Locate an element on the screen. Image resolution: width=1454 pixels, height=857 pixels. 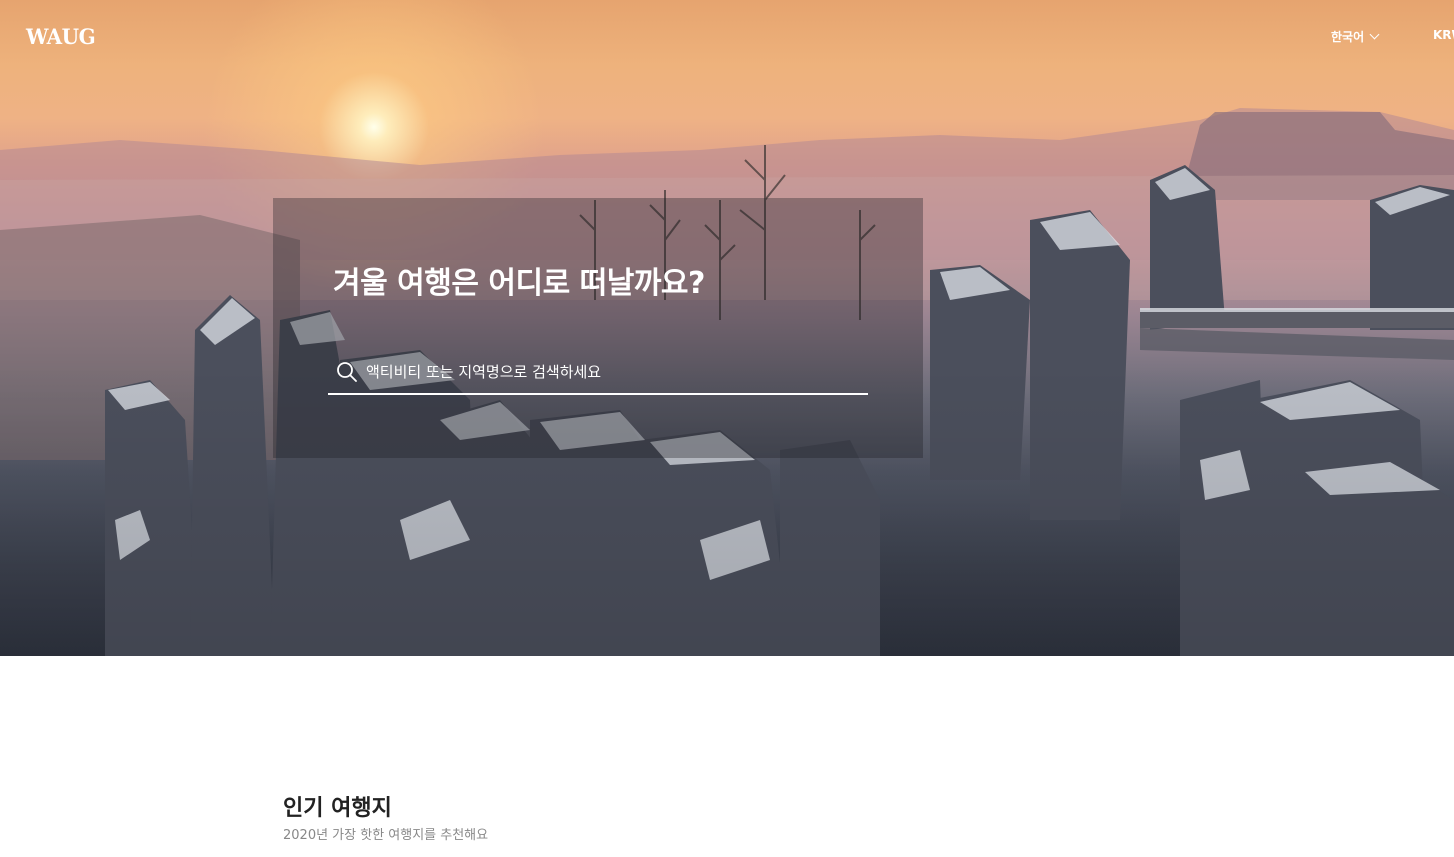
search-icon is located at coordinates (347, 372).